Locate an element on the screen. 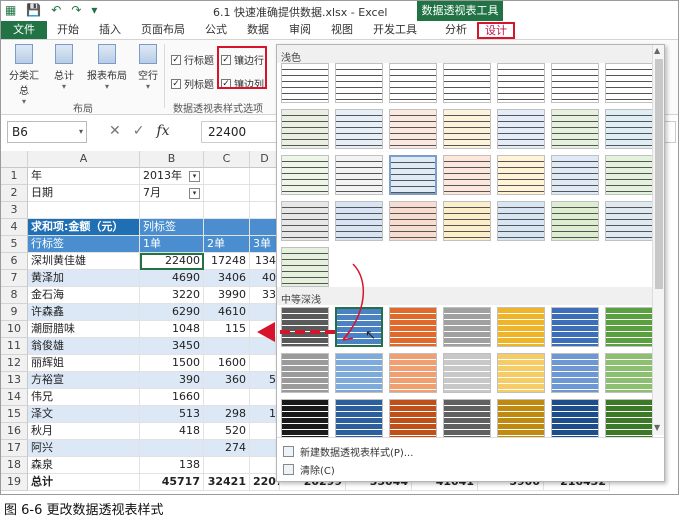 Image resolution: width=679 pixels, height=518 pixels. cell-b18: 138 is located at coordinates (172, 465).